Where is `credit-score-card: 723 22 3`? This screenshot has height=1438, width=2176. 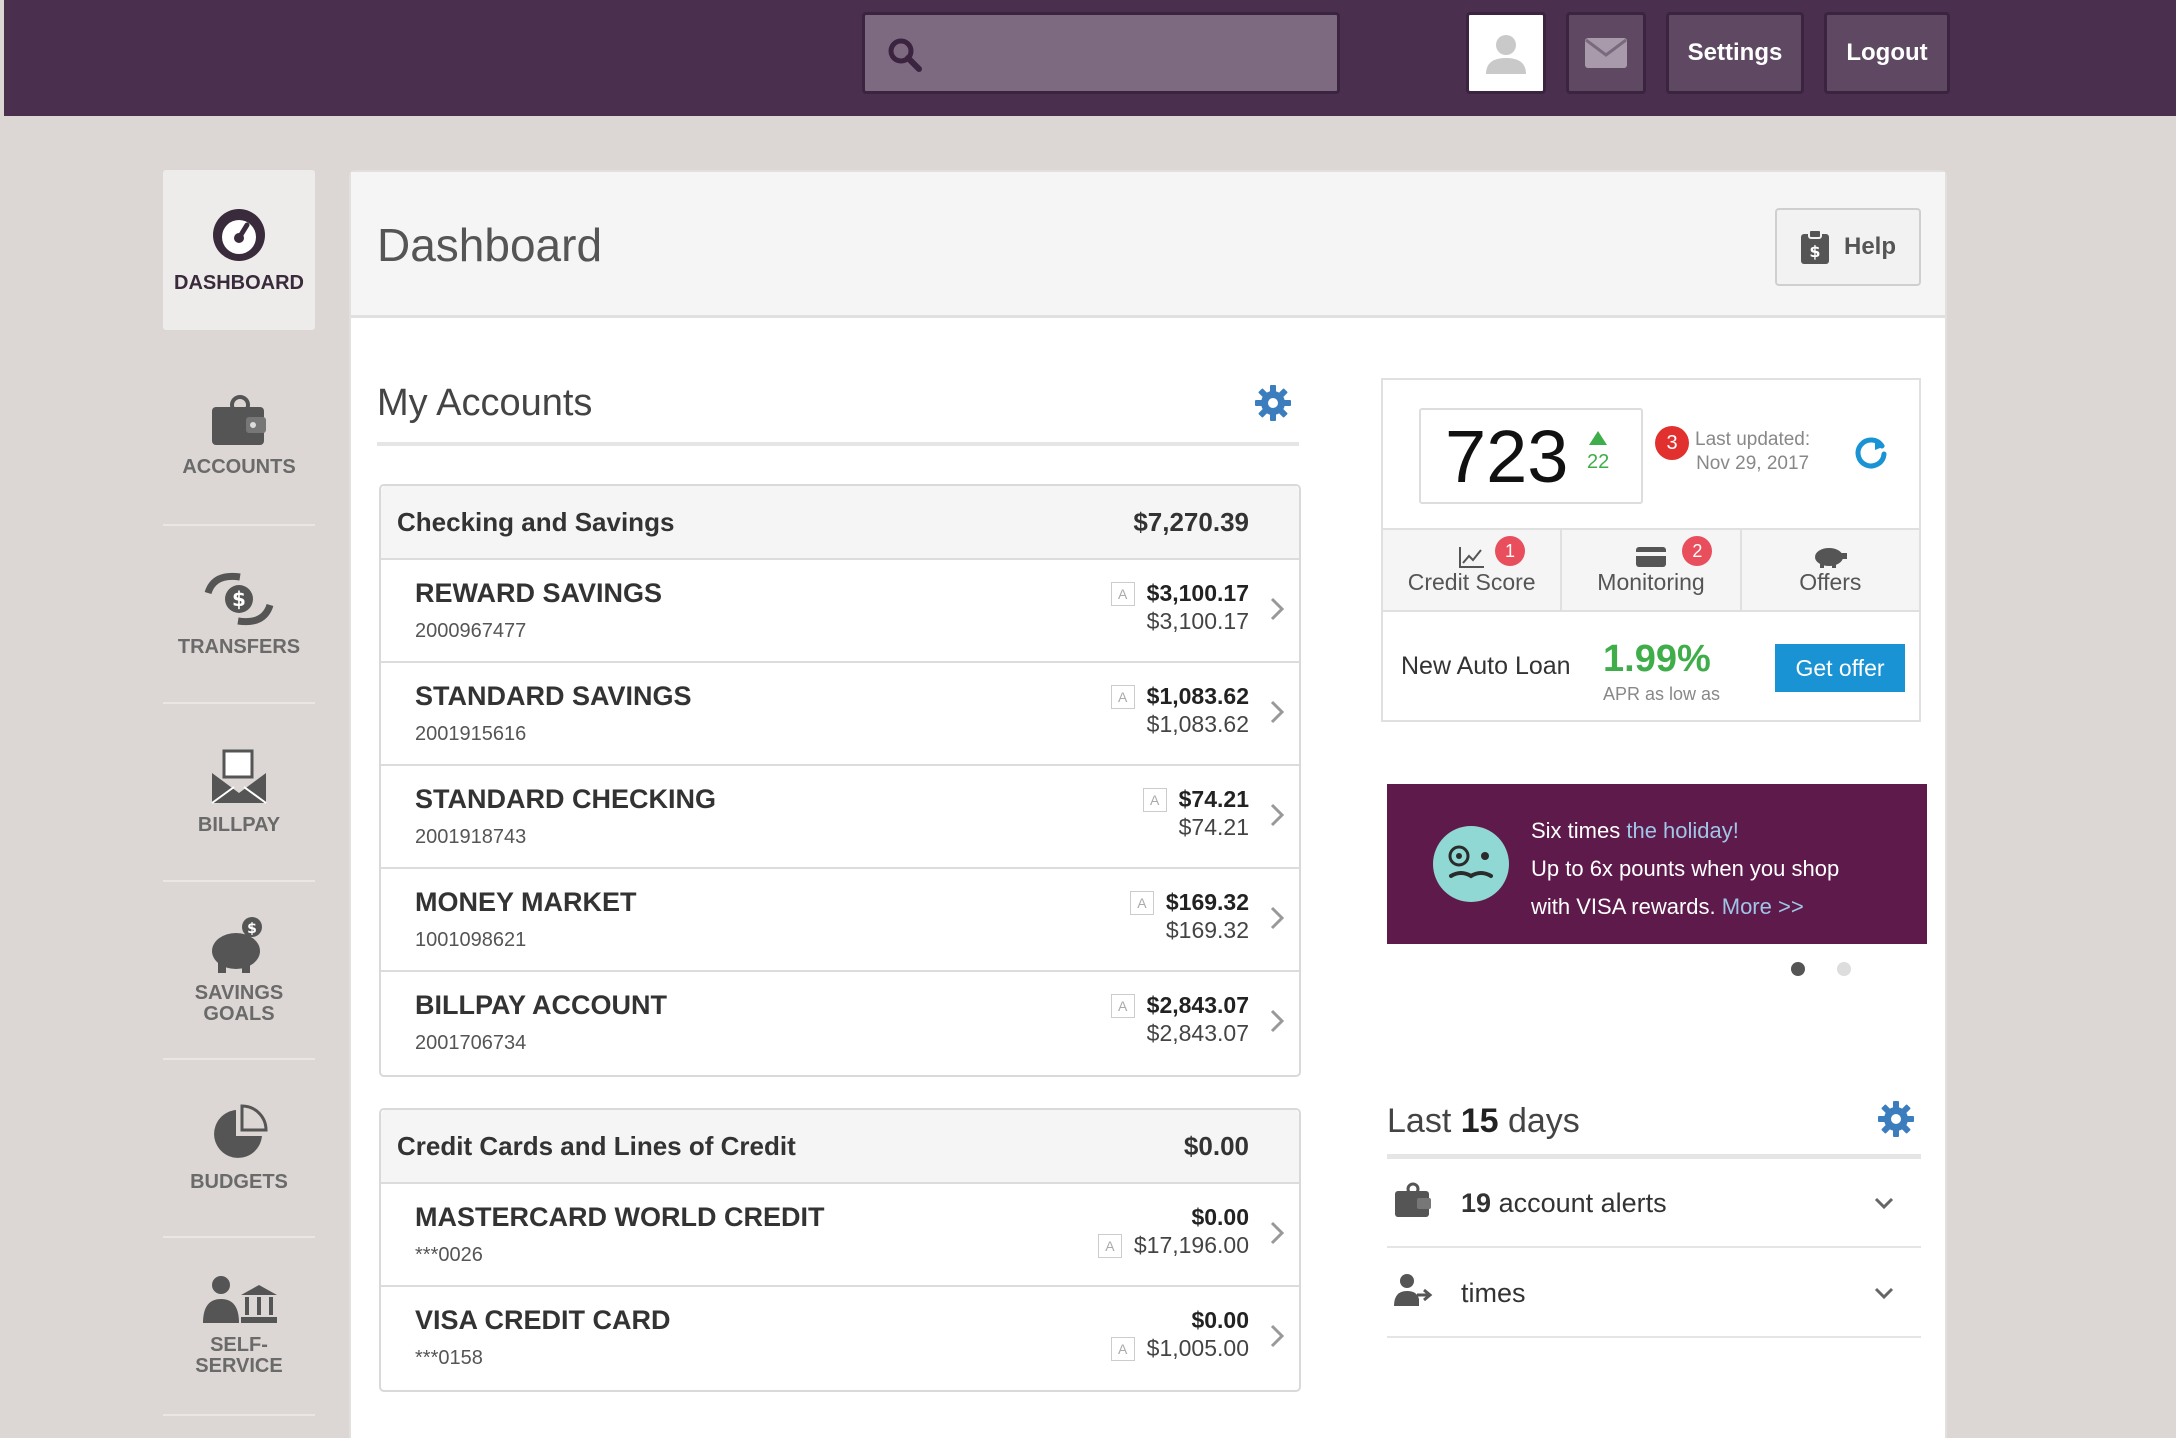
credit-score-card: 723 22 3 is located at coordinates (1554, 456).